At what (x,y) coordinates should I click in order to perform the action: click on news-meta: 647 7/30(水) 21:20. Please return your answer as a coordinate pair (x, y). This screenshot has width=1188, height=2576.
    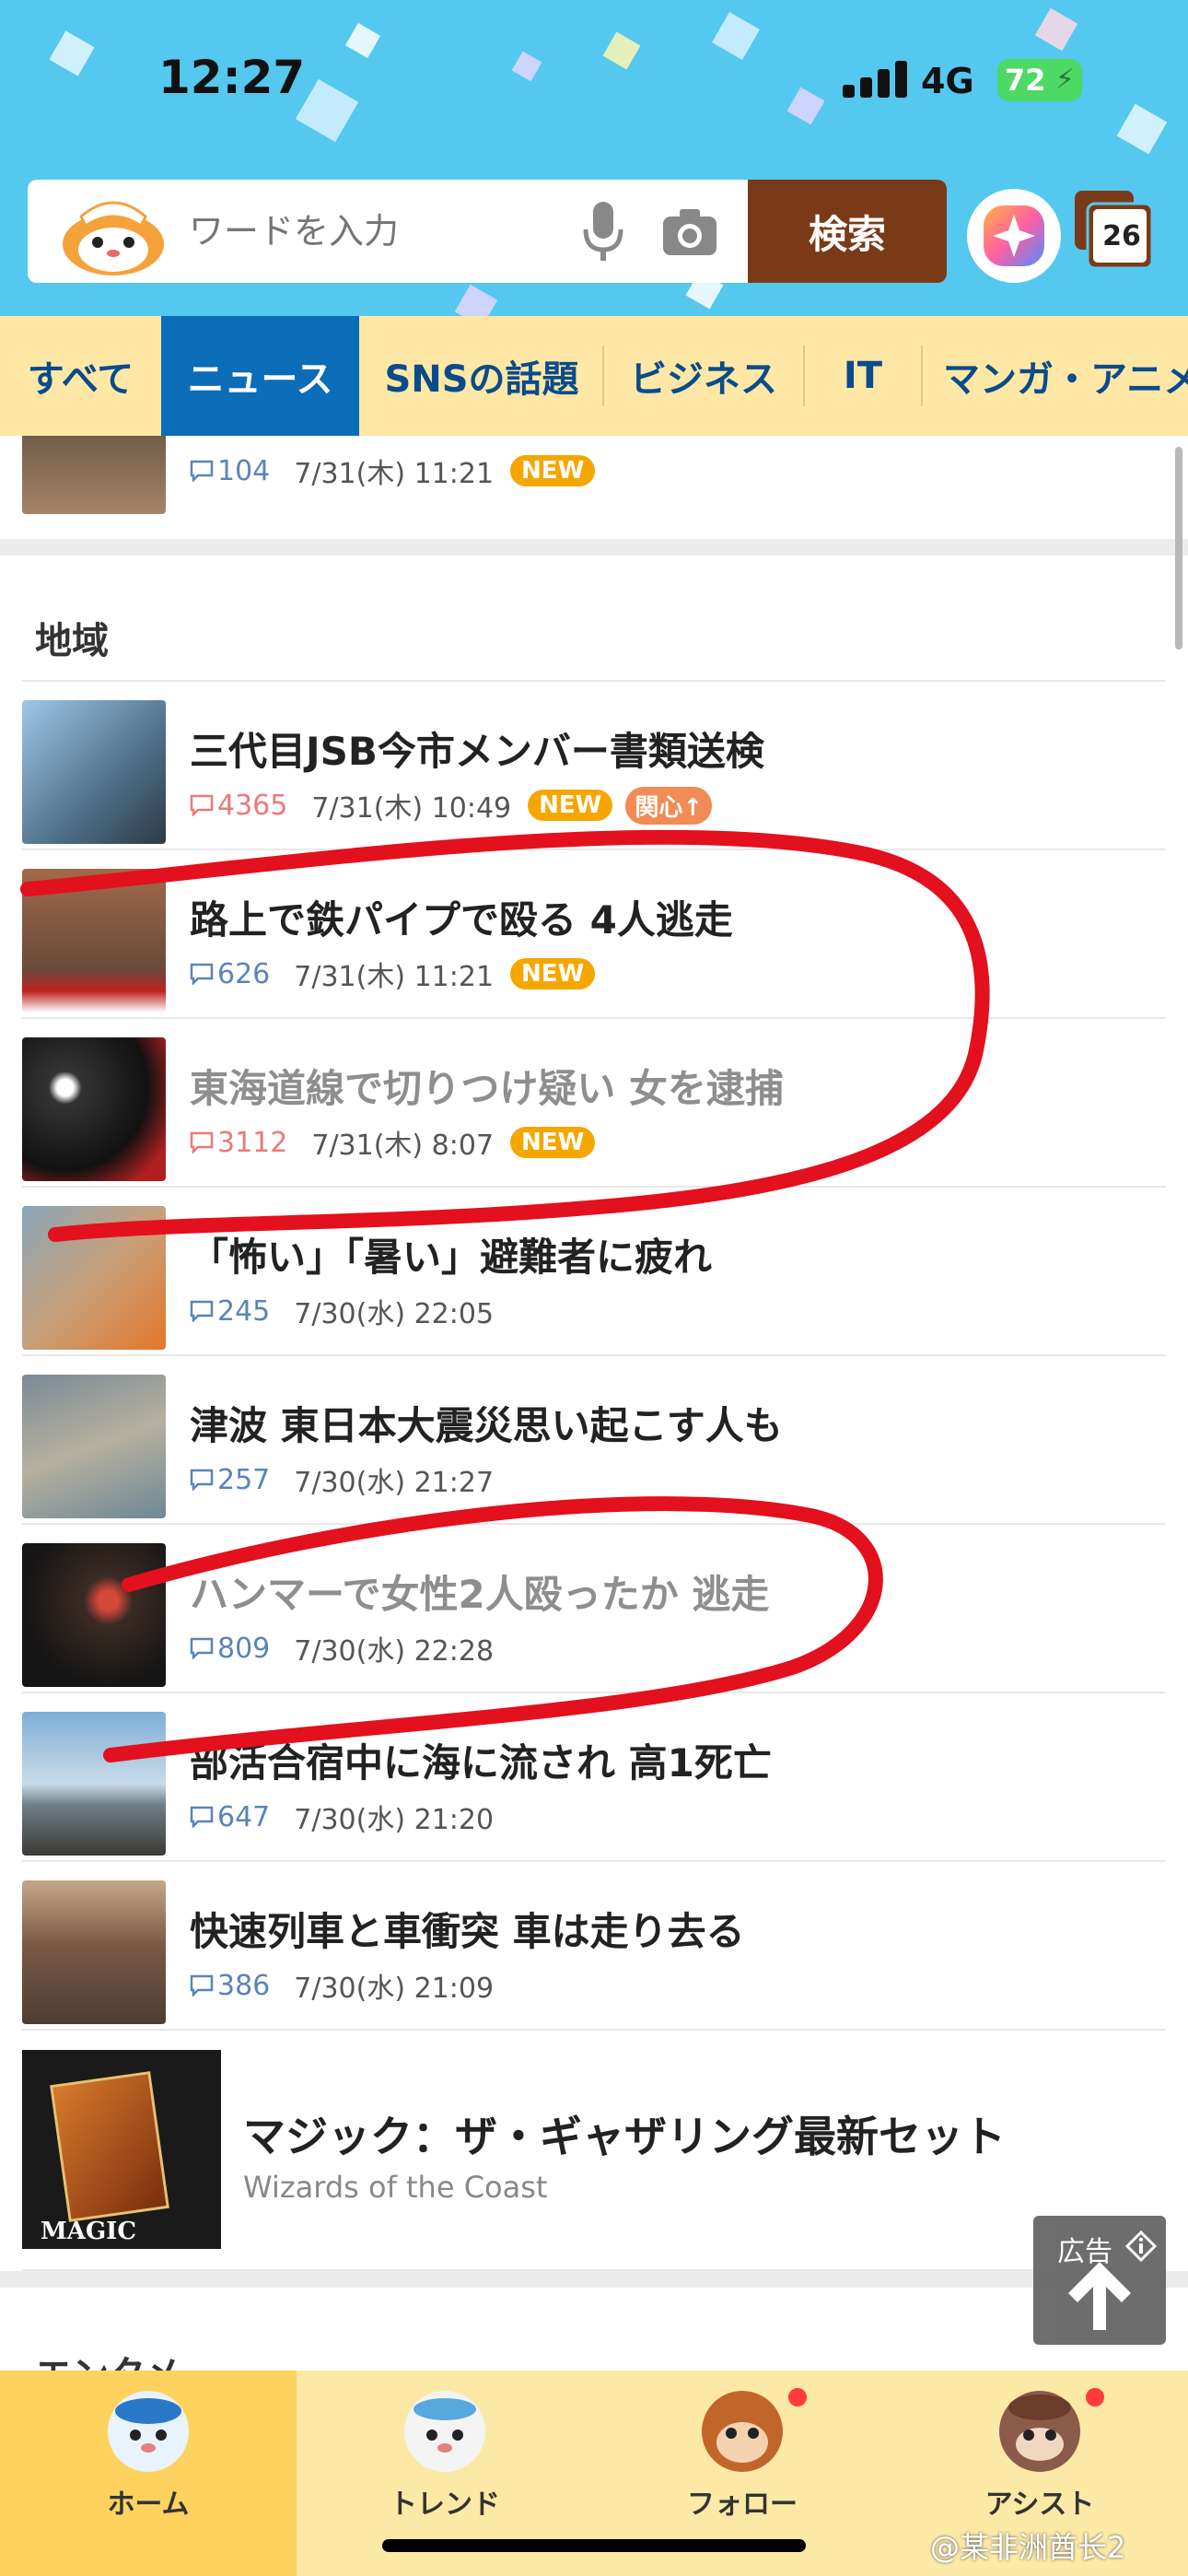
    Looking at the image, I should click on (350, 1817).